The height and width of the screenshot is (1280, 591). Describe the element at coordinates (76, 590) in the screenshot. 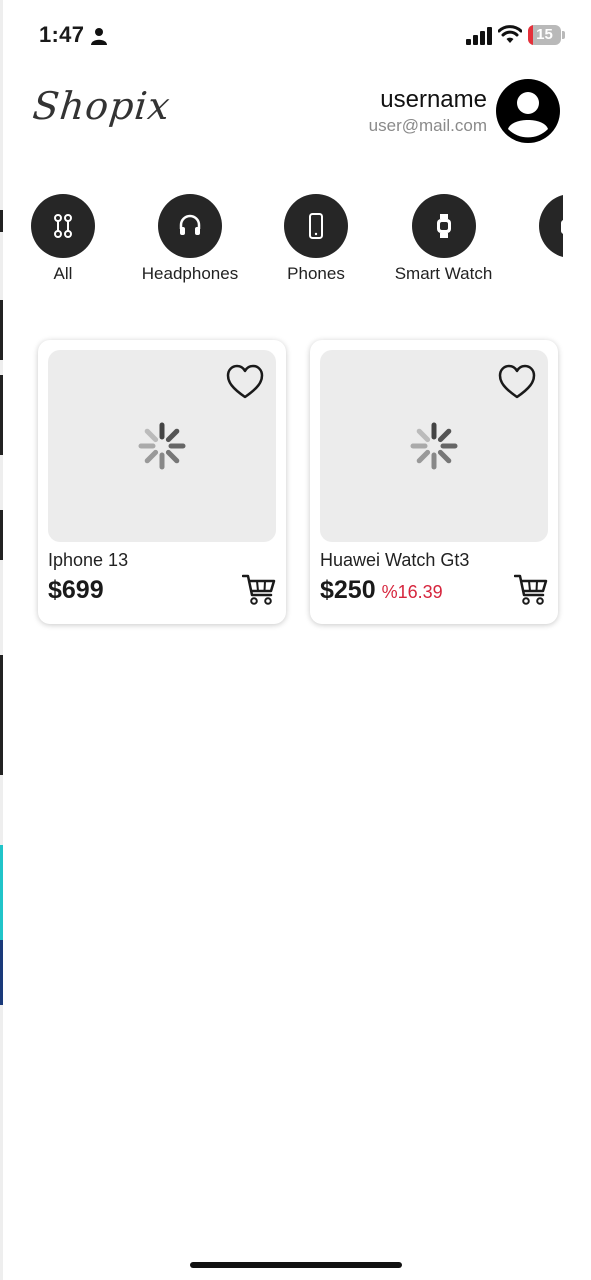

I see `product-price: $699` at that location.